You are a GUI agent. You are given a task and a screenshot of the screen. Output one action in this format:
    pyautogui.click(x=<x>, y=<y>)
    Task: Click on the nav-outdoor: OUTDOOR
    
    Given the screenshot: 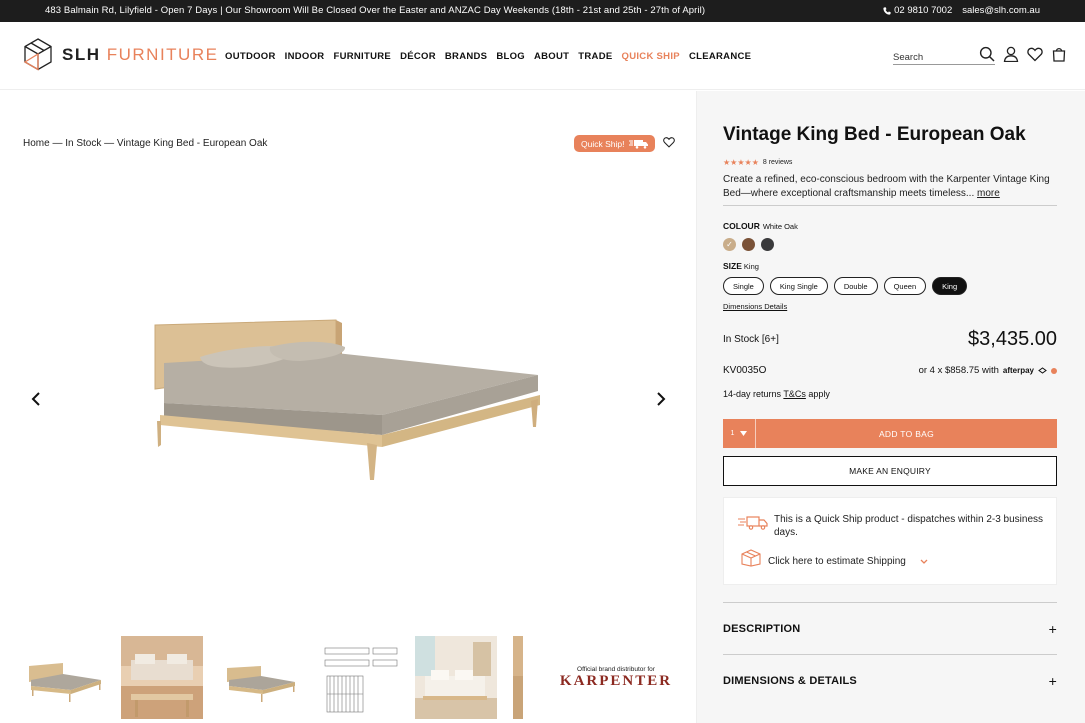 What is the action you would take?
    pyautogui.click(x=250, y=56)
    